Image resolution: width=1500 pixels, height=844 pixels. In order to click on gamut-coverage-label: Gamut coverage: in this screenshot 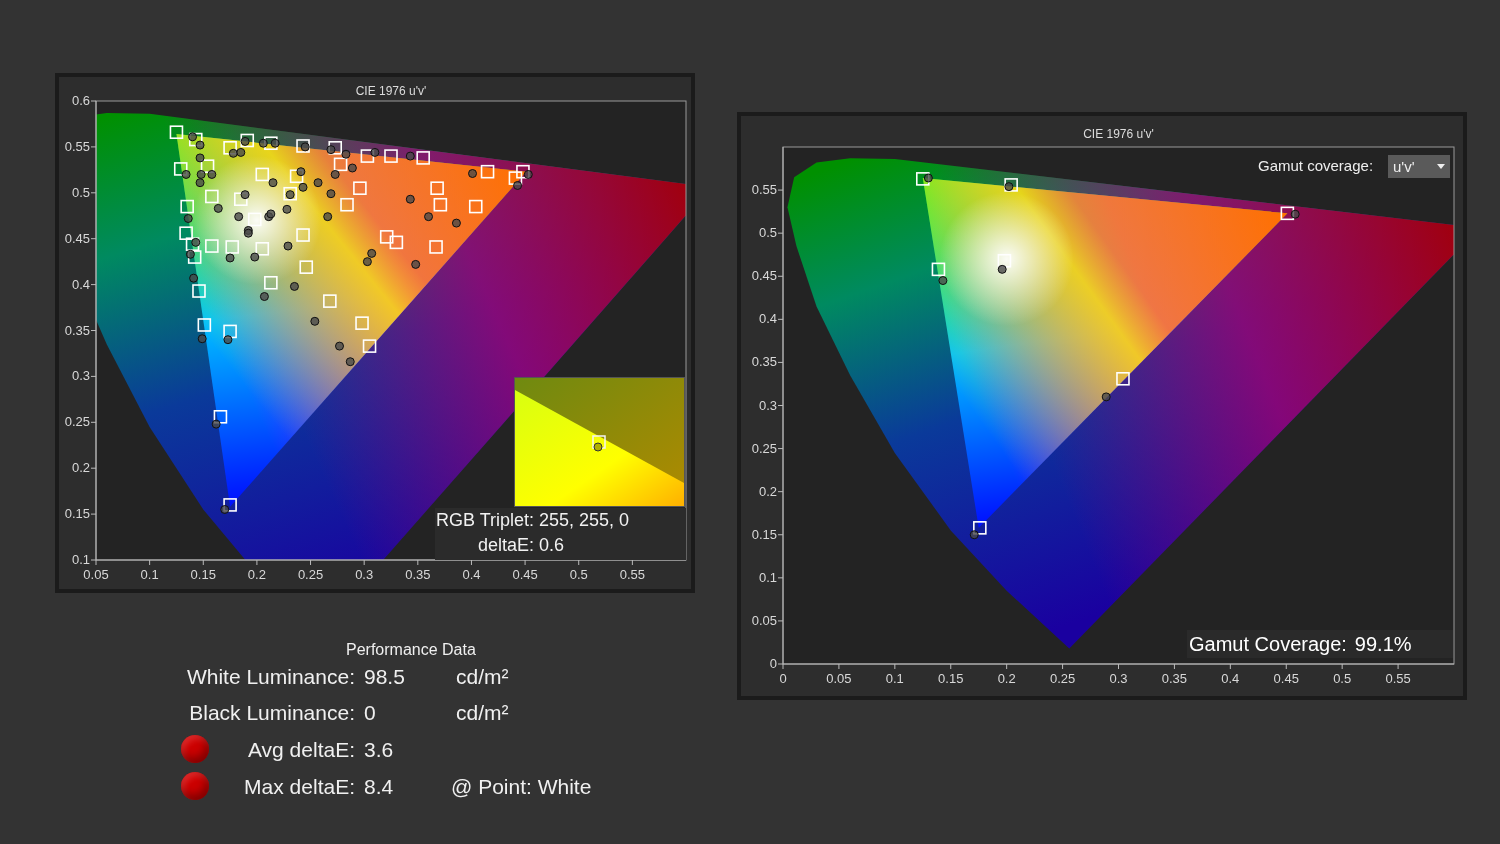, I will do `click(1316, 165)`.